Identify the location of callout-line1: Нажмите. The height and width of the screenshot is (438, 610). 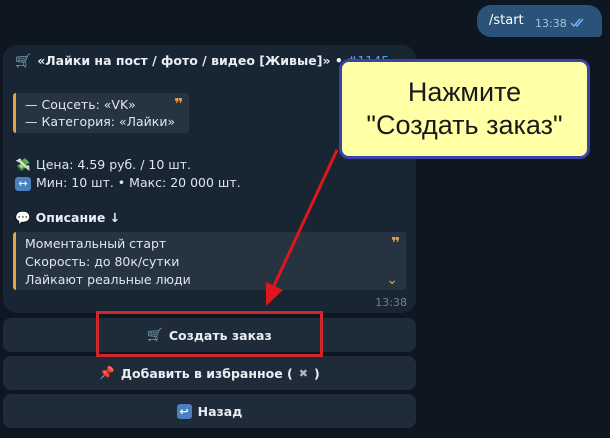
(464, 92).